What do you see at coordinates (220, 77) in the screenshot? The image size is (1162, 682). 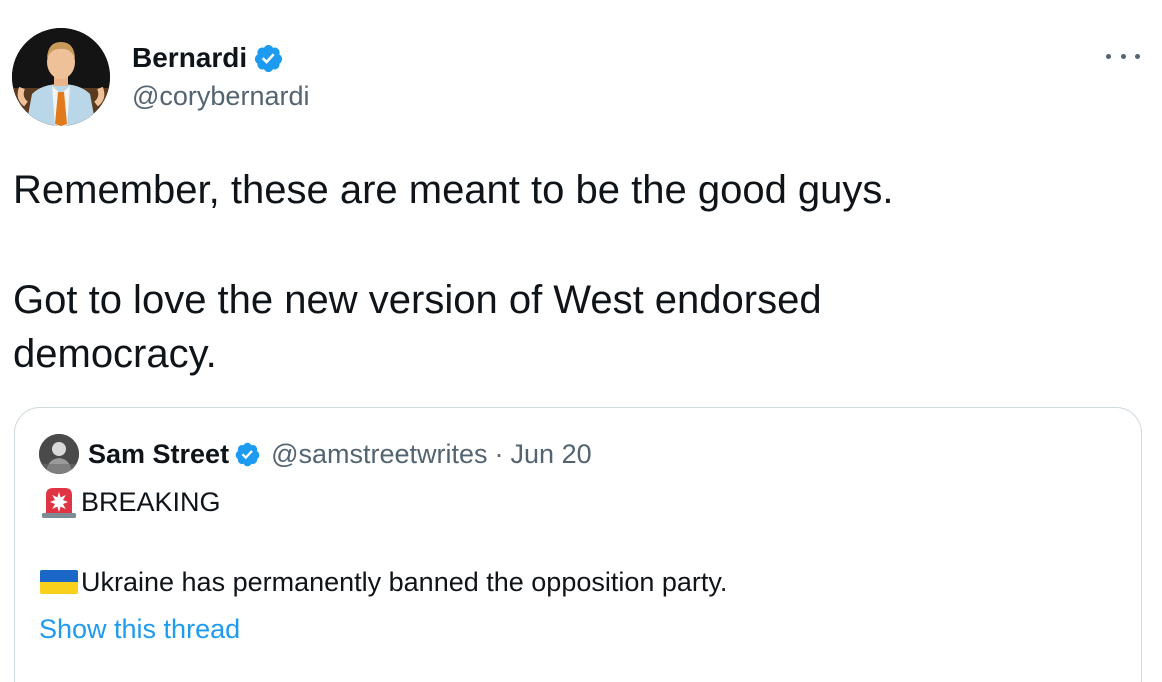 I see `author-info: Bernardi @corybernardi` at bounding box center [220, 77].